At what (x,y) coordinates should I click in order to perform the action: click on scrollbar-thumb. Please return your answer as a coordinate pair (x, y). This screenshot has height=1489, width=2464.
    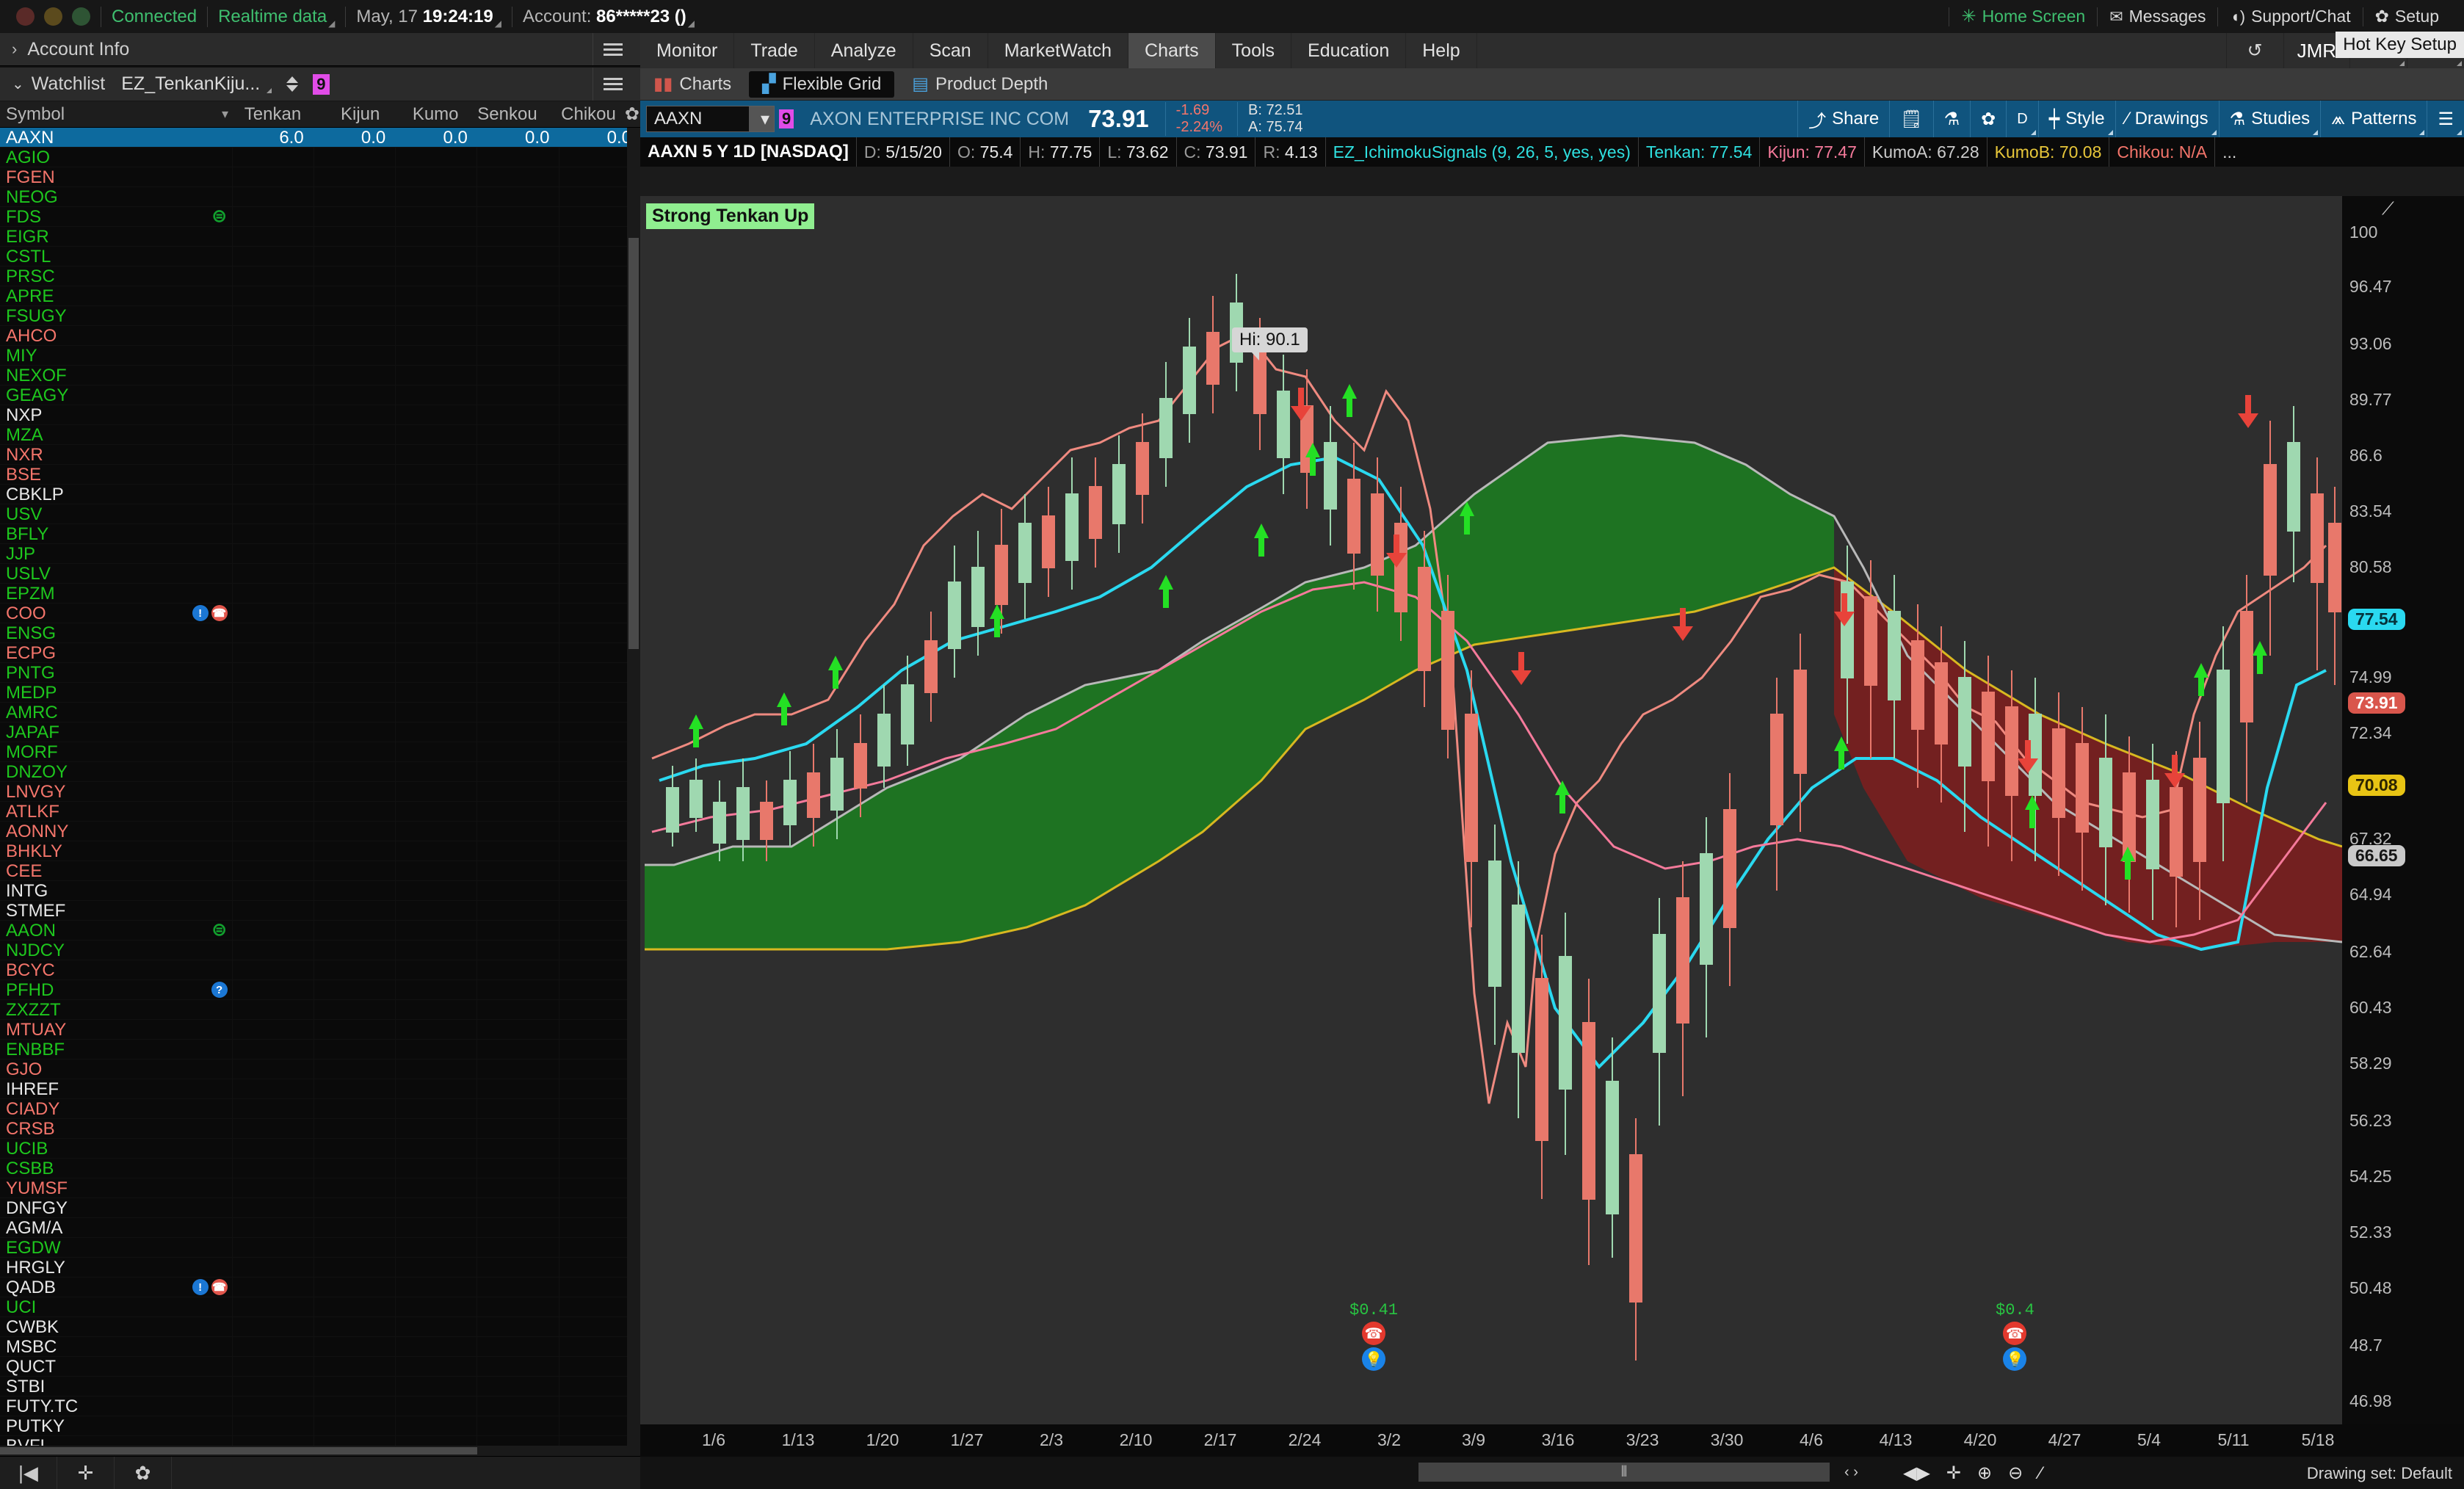
    Looking at the image, I should click on (633, 443).